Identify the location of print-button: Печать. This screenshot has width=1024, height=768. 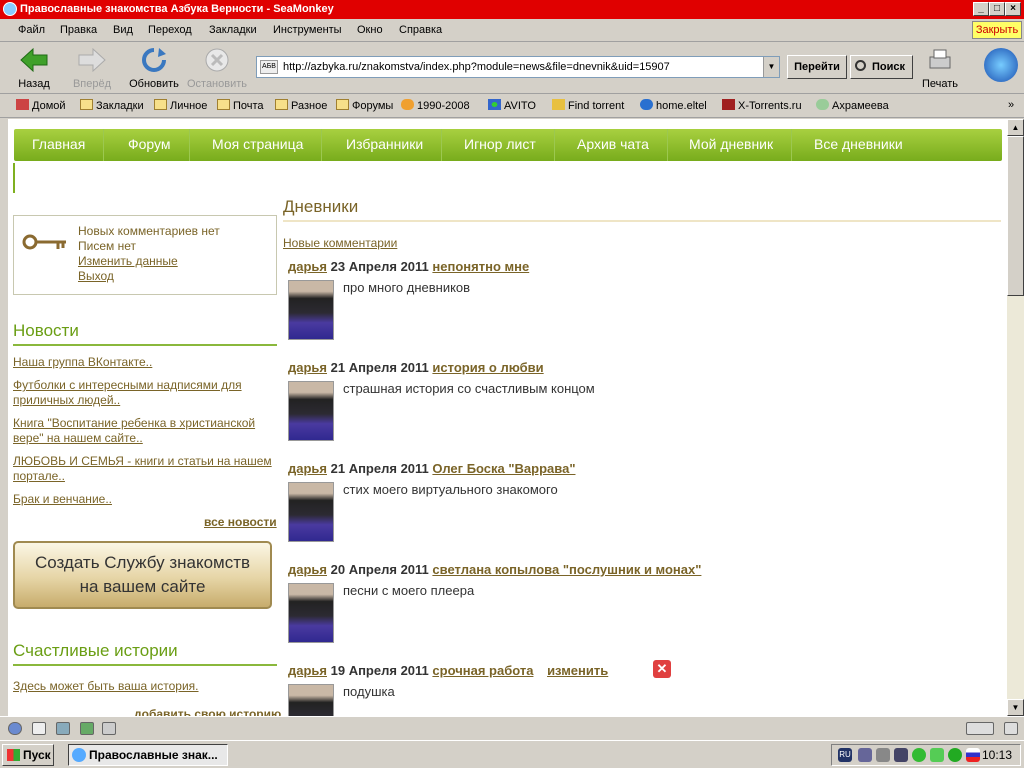
(940, 68).